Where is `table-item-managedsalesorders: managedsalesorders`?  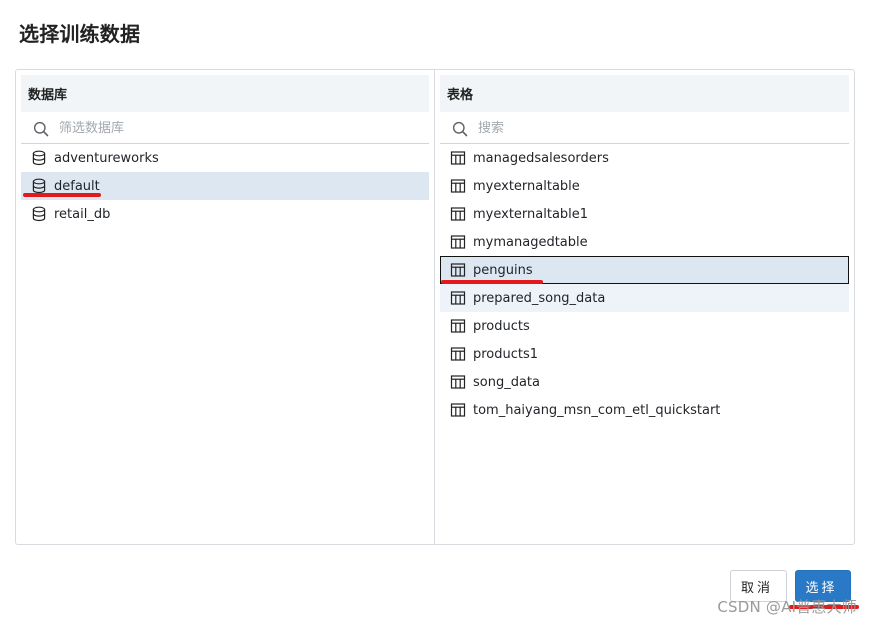
table-item-managedsalesorders: managedsalesorders is located at coordinates (644, 158).